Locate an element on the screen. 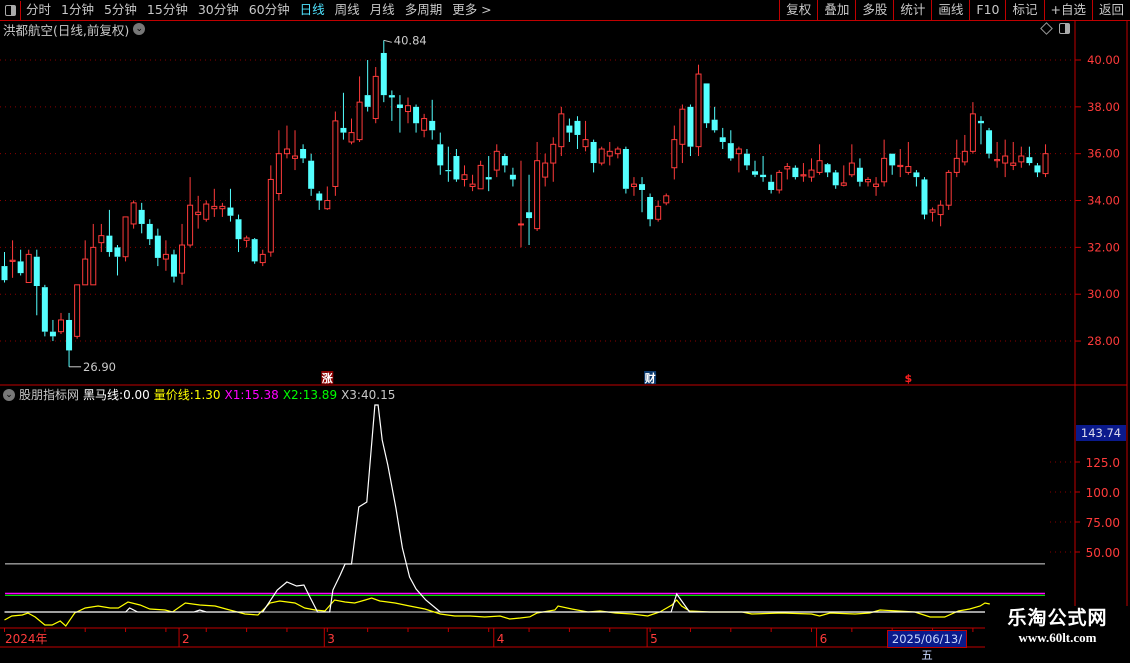  event-marker: 涨 is located at coordinates (327, 378).